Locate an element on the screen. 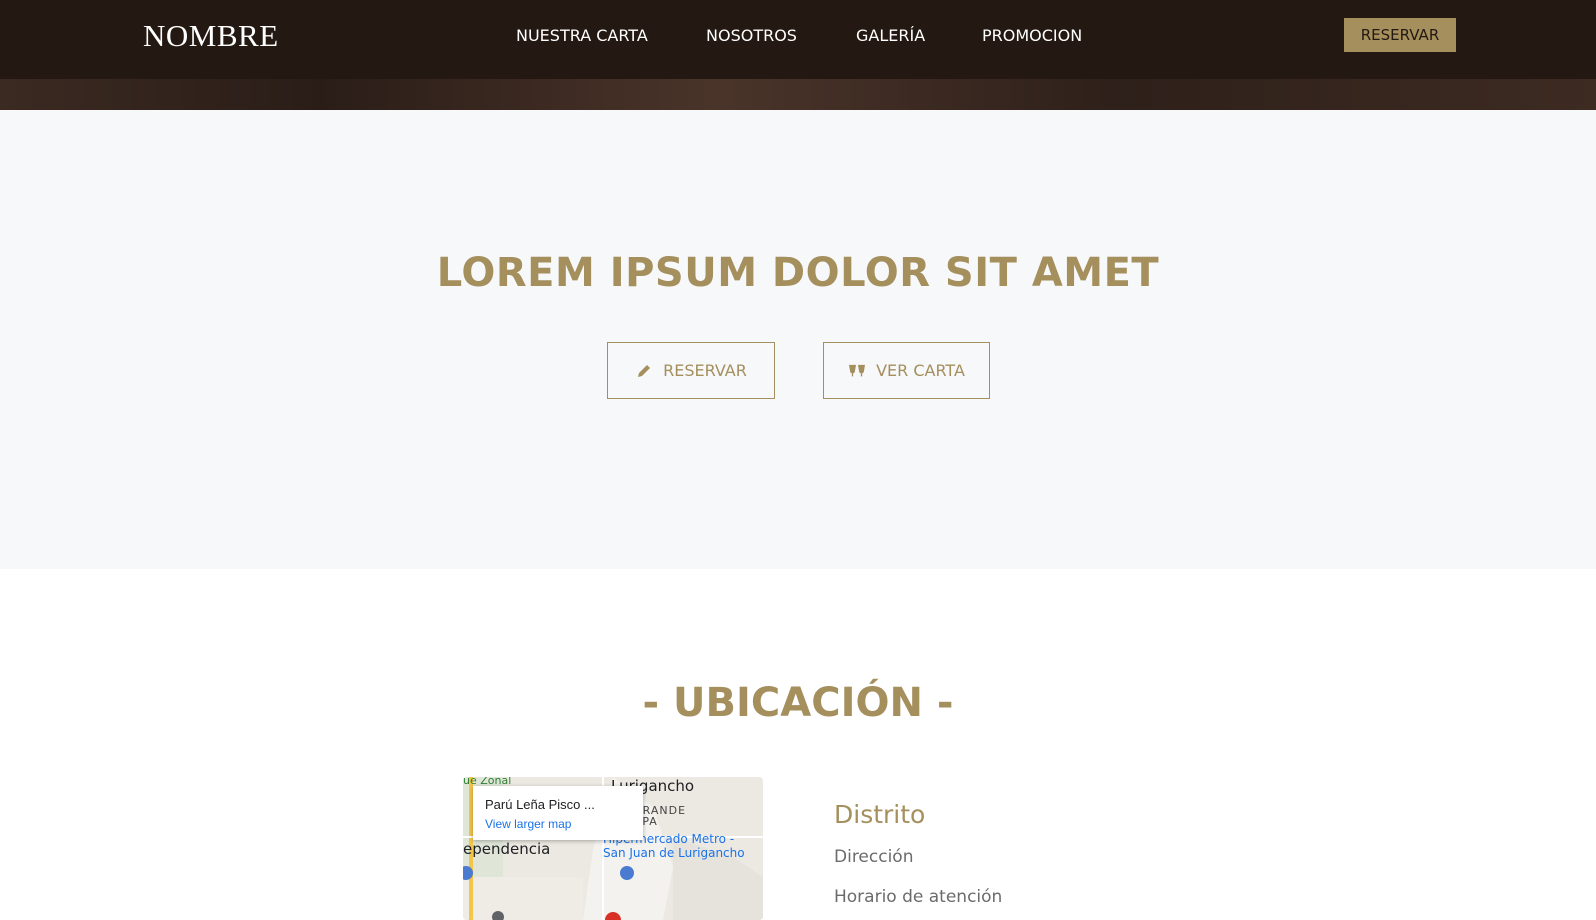 The height and width of the screenshot is (920, 1596). toast-glasses-icon is located at coordinates (857, 371).